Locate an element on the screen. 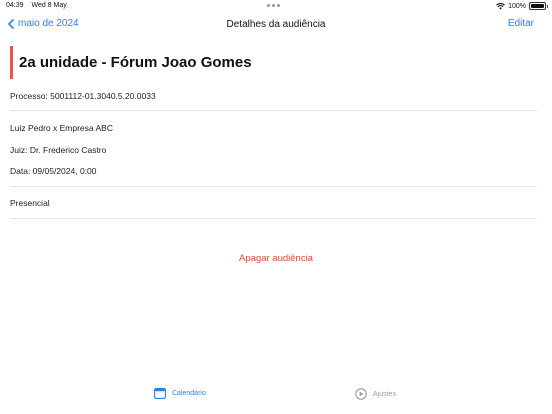 Image resolution: width=552 pixels, height=414 pixels. status-right: 100% is located at coordinates (522, 6).